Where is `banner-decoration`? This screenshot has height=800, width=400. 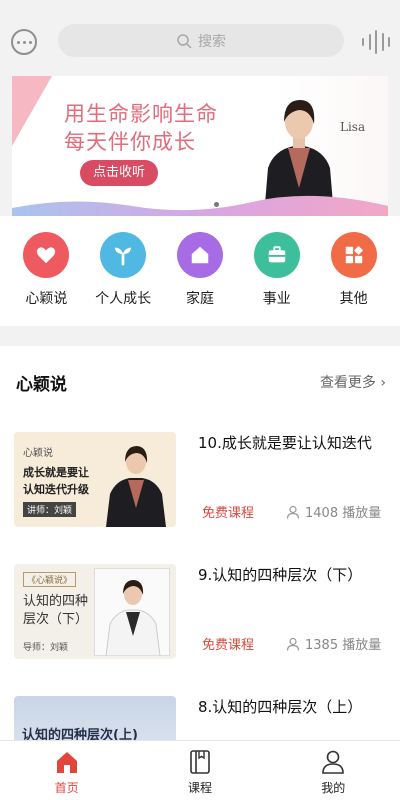
banner-decoration is located at coordinates (32, 111).